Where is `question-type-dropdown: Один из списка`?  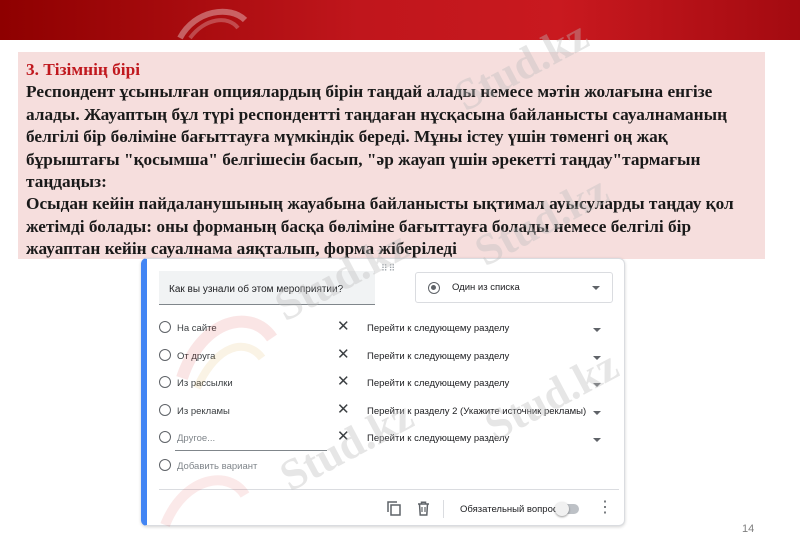 question-type-dropdown: Один из списка is located at coordinates (514, 287).